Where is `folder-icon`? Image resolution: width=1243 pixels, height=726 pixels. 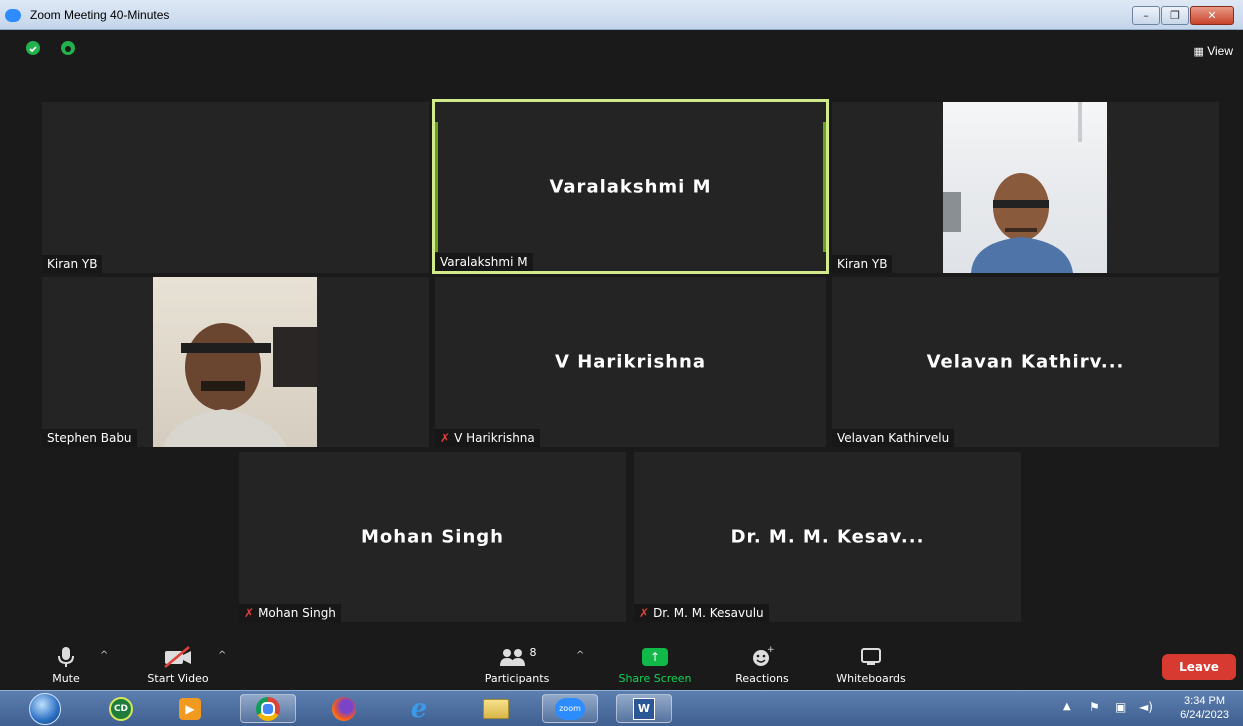 folder-icon is located at coordinates (496, 708).